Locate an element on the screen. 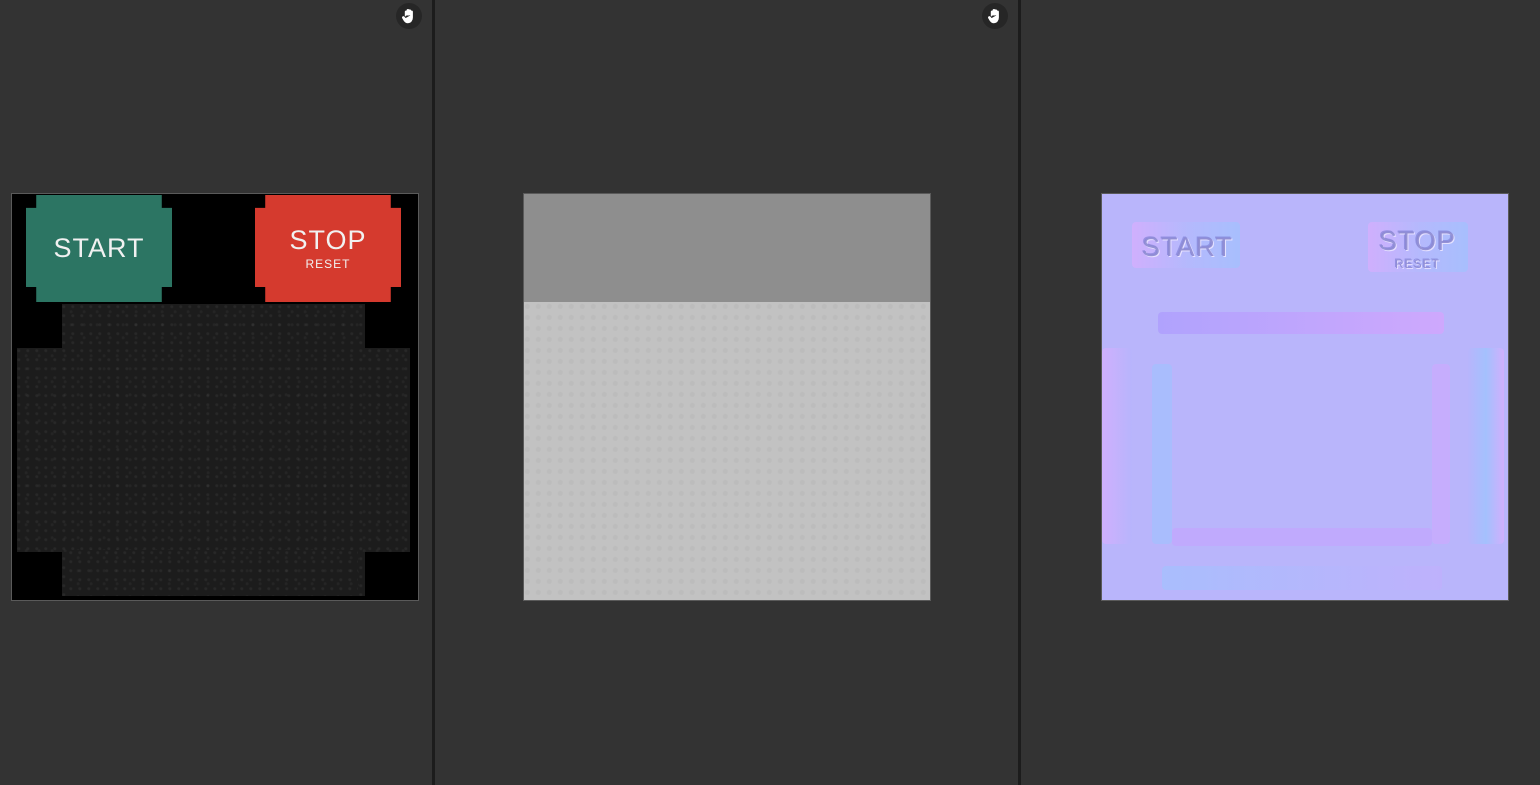 The width and height of the screenshot is (1540, 785). texture-body-wide is located at coordinates (213, 450).